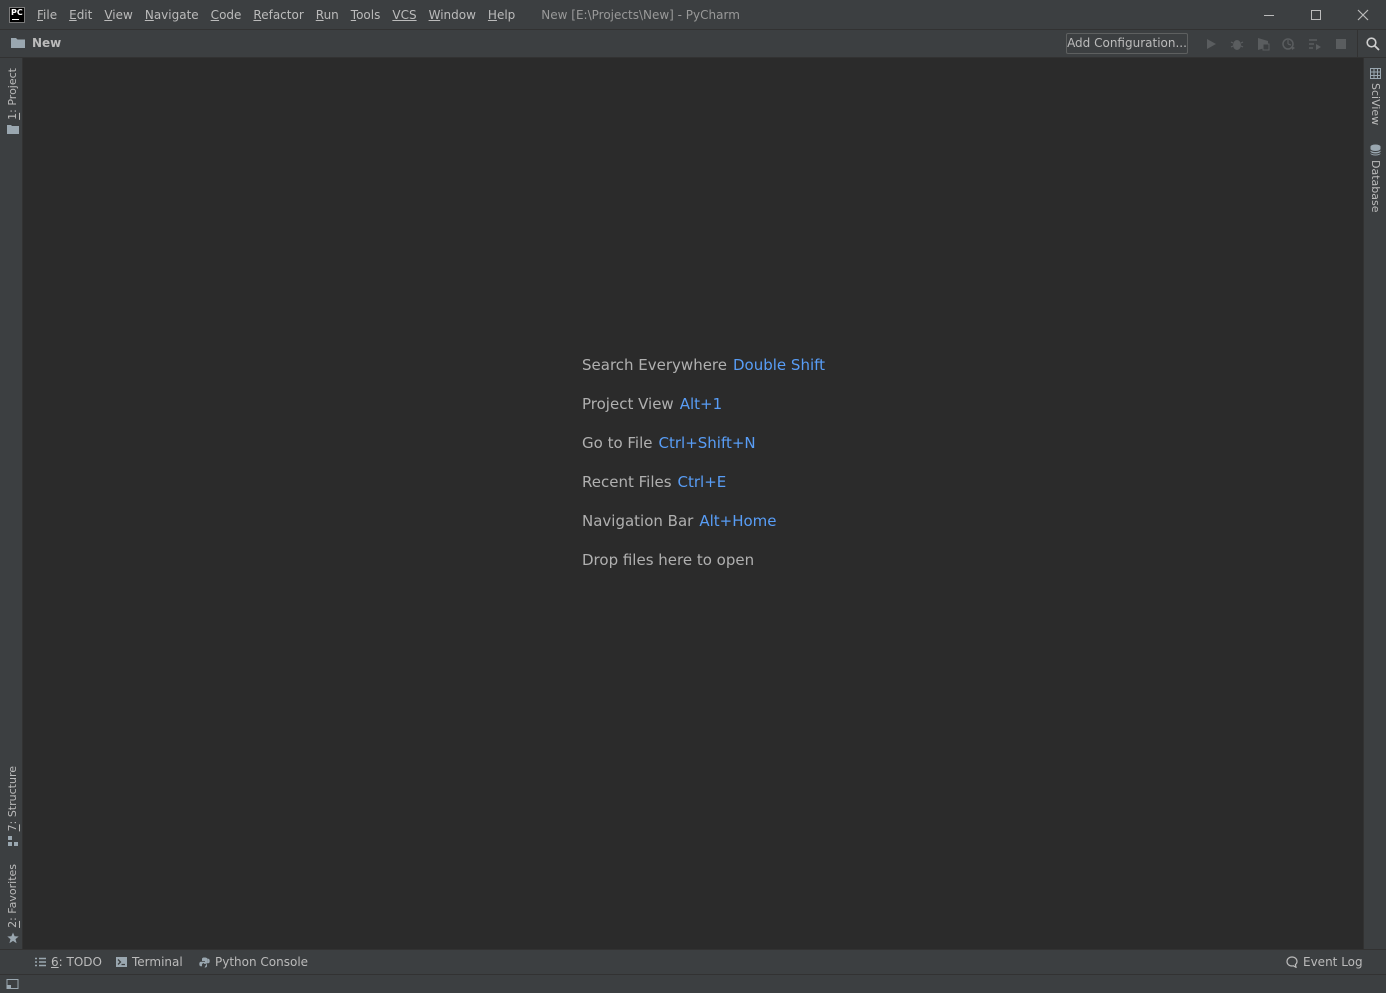 Image resolution: width=1386 pixels, height=993 pixels. I want to click on window-controls, so click(1315, 14).